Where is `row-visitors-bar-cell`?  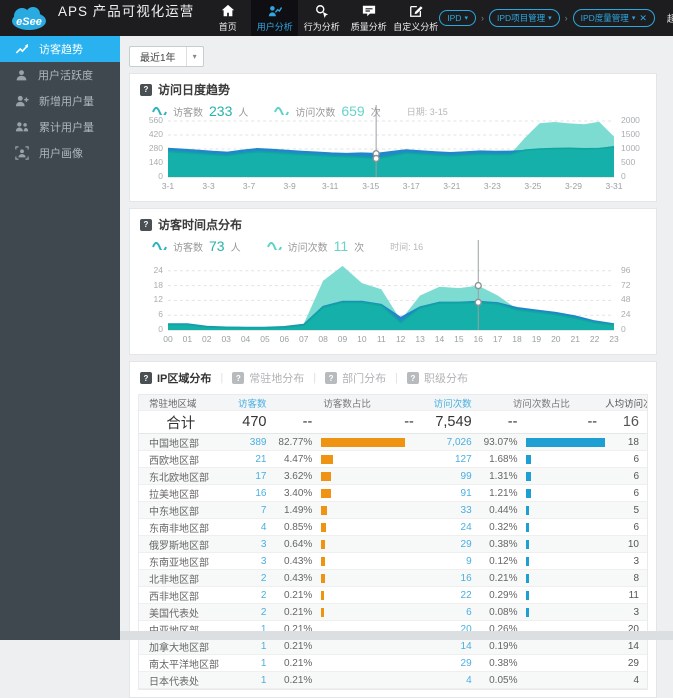
row-visitors-bar-cell is located at coordinates (369, 510).